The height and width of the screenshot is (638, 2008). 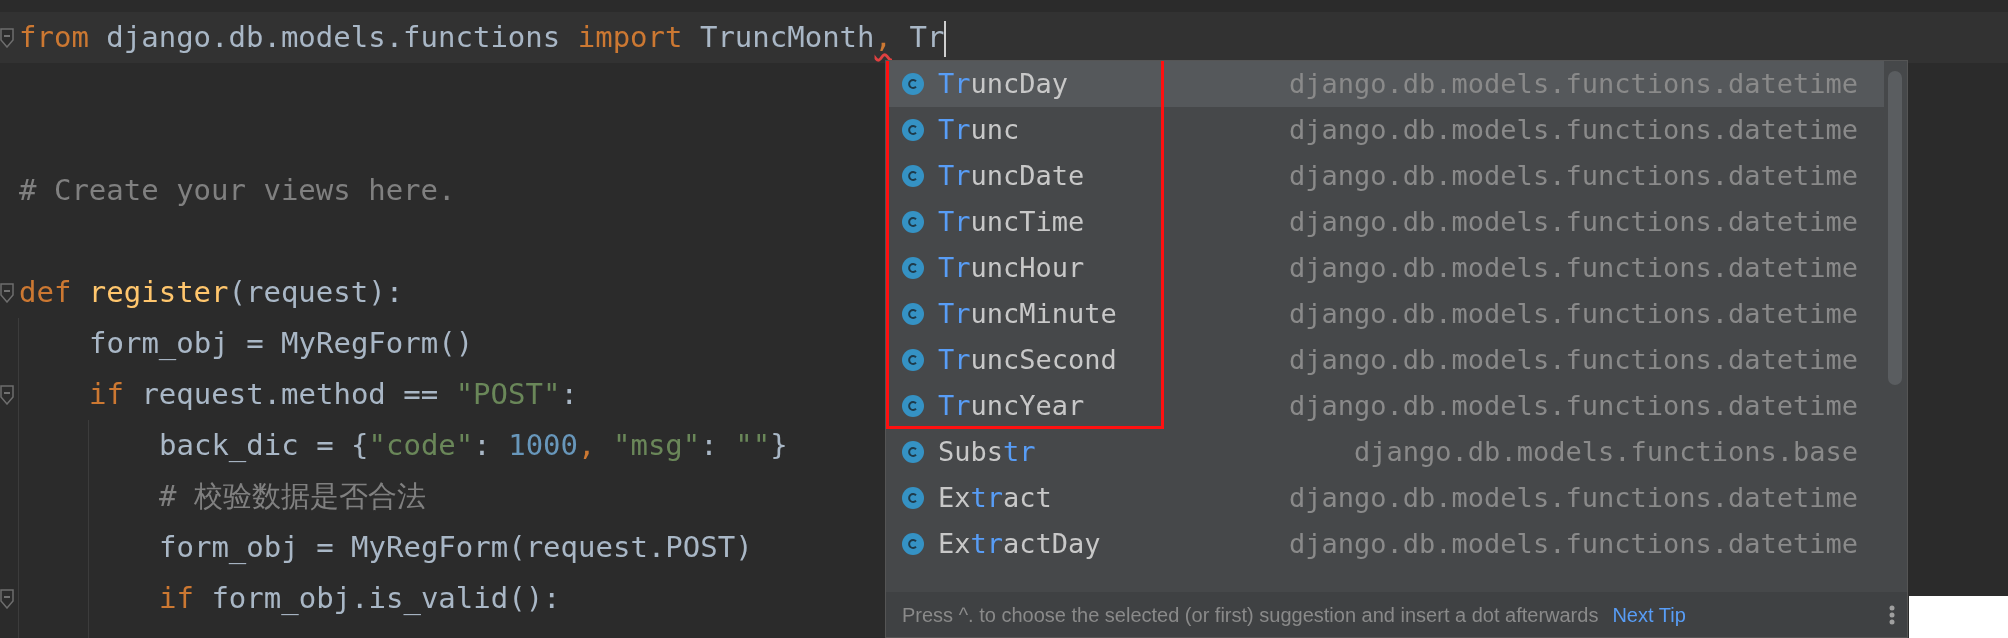 I want to click on suggestion-label: TruncMinute, so click(x=1027, y=313).